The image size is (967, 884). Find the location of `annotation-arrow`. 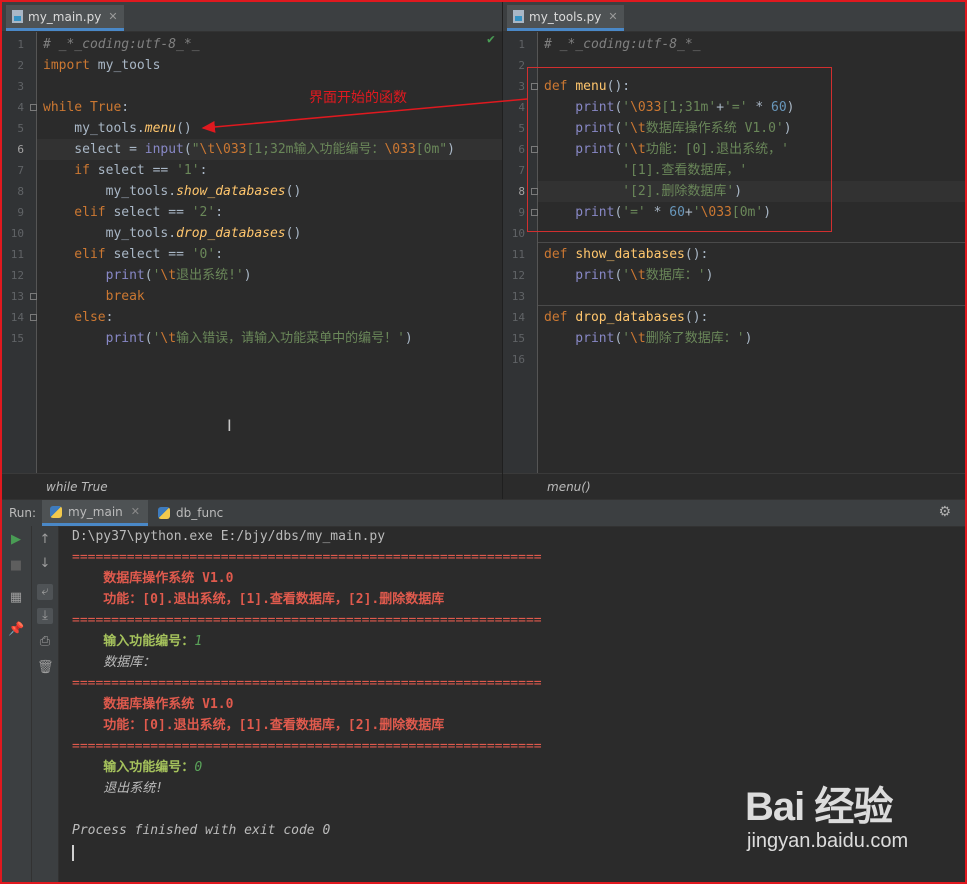

annotation-arrow is located at coordinates (364, 115).